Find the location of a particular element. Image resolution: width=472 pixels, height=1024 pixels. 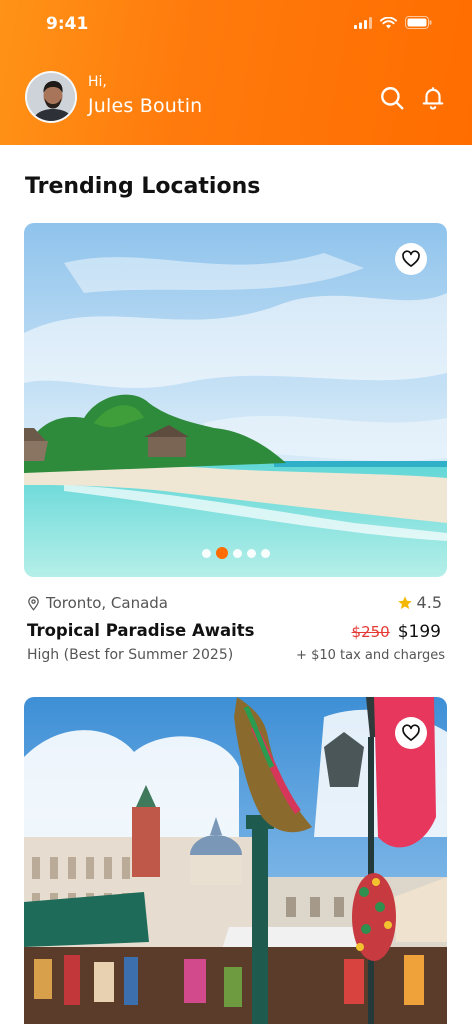

current-price: $199 is located at coordinates (419, 632).